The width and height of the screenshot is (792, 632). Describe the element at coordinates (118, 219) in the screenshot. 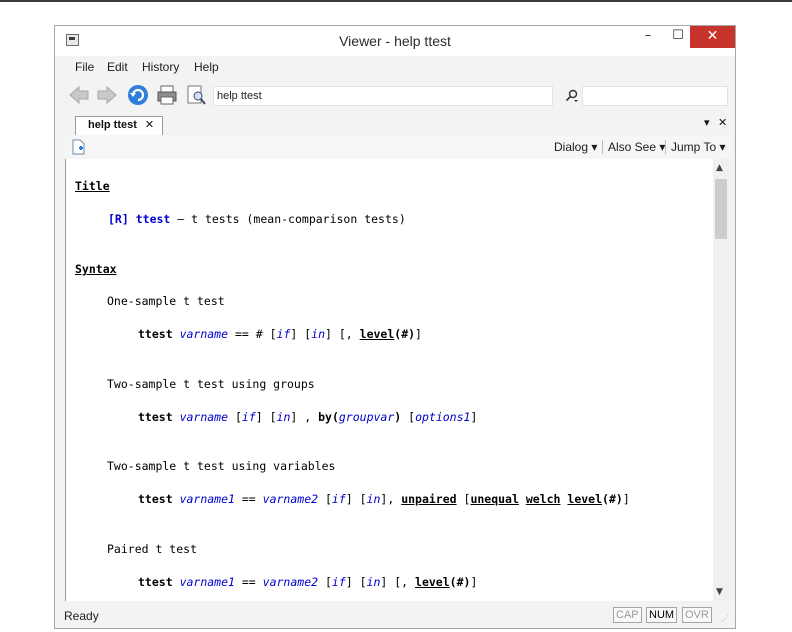

I see `manual-ref-link: [R]` at that location.